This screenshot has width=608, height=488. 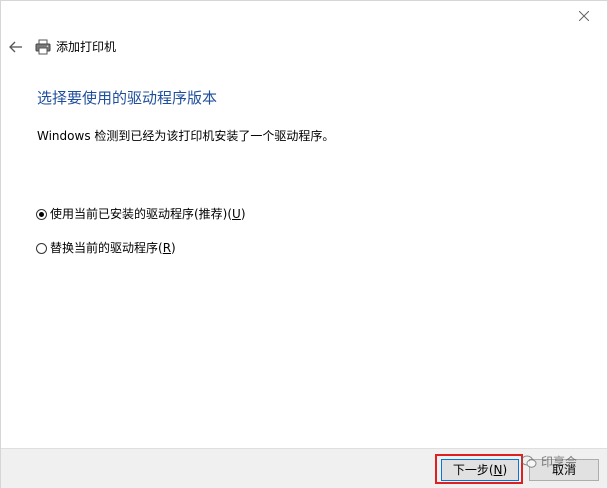 What do you see at coordinates (127, 98) in the screenshot?
I see `page-heading: 选择要使用的驱动程序版本` at bounding box center [127, 98].